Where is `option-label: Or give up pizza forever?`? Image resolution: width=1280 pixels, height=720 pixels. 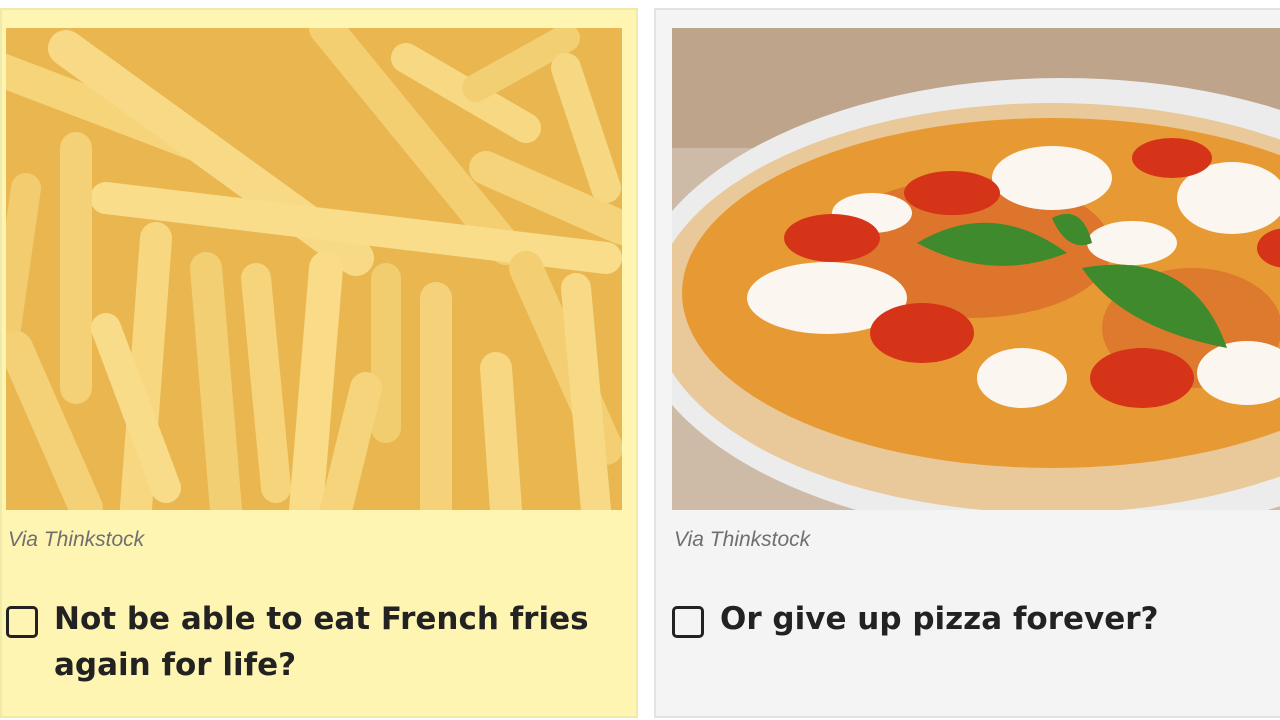
option-label: Or give up pizza forever? is located at coordinates (939, 619).